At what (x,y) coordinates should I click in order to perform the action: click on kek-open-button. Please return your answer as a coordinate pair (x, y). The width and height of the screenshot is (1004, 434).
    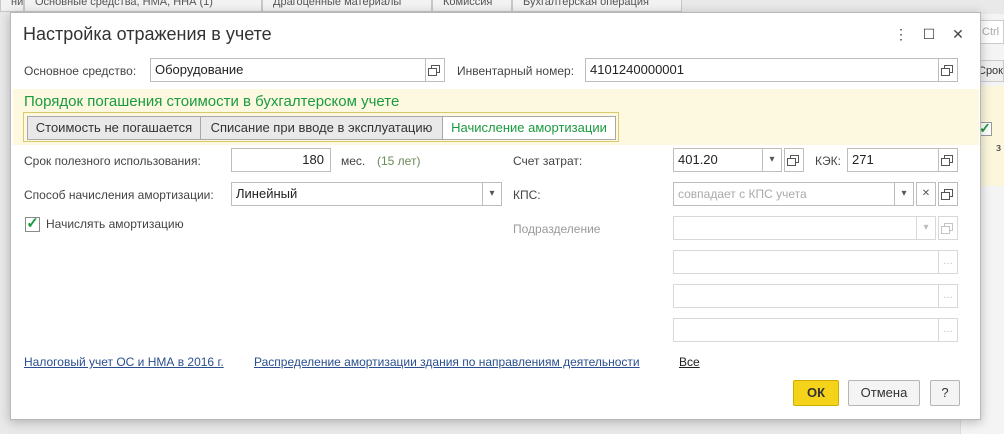
    Looking at the image, I should click on (948, 160).